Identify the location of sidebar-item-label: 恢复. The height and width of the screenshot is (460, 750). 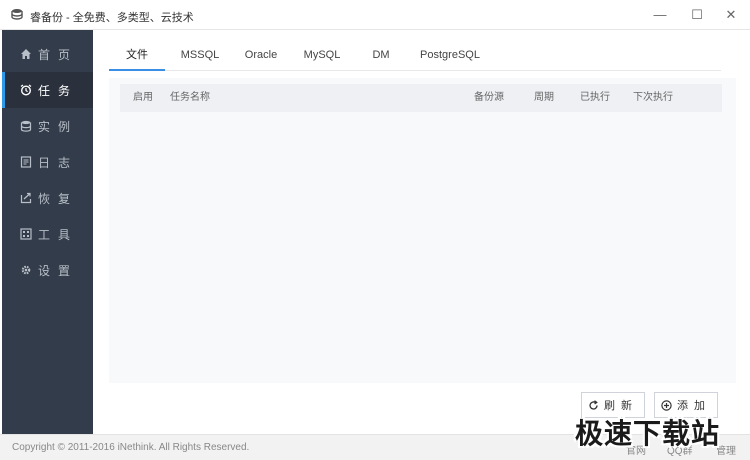
(58, 198).